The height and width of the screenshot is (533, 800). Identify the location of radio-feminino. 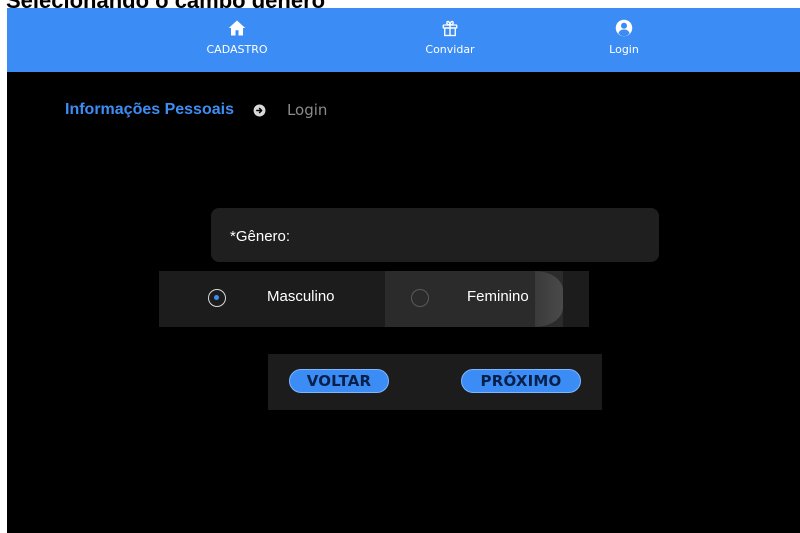
(420, 298).